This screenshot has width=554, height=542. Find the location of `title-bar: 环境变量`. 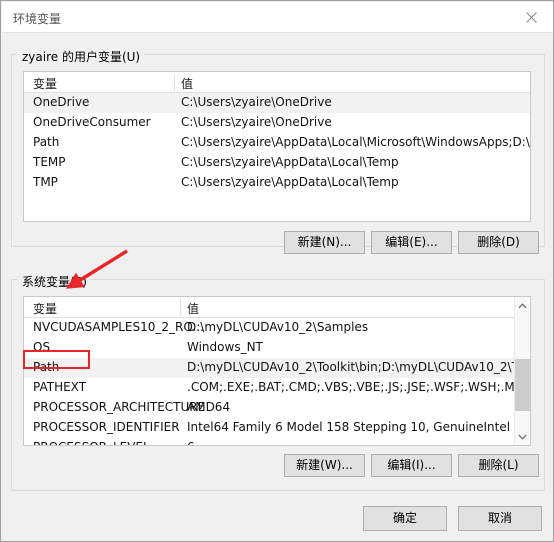

title-bar: 环境变量 is located at coordinates (277, 17).